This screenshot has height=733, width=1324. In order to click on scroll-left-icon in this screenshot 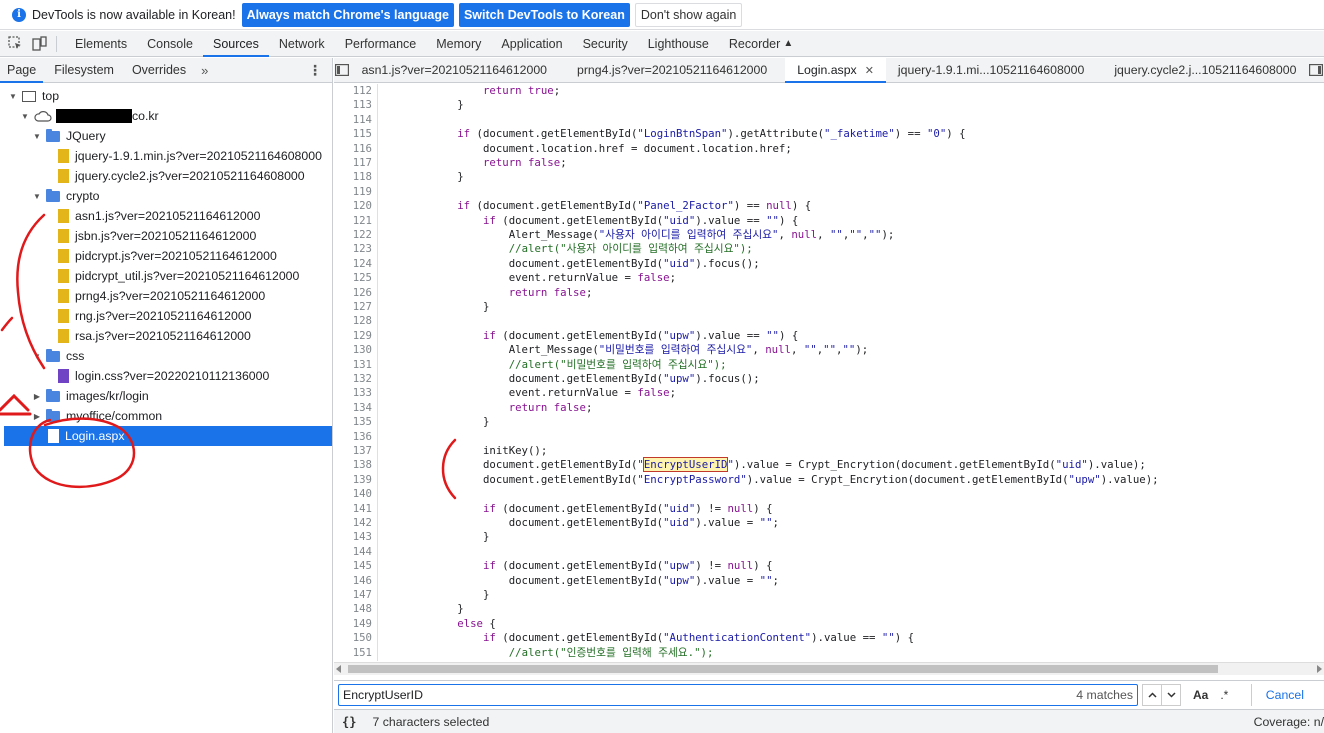, I will do `click(338, 669)`.